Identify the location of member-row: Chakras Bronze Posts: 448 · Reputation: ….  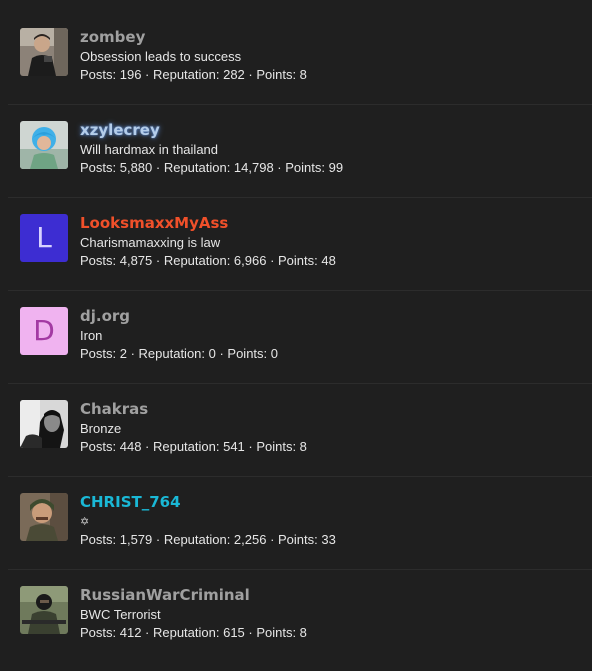
(300, 446).